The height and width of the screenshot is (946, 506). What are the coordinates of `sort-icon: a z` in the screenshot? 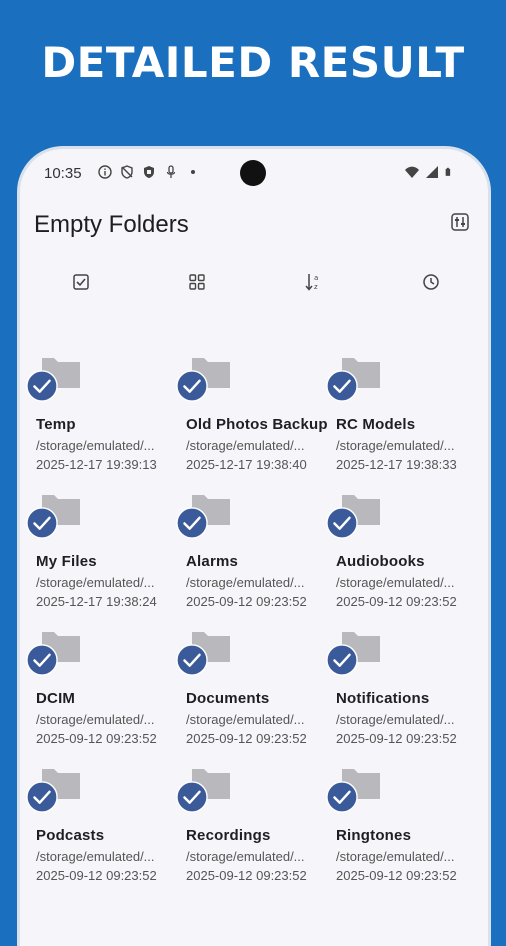 It's located at (311, 282).